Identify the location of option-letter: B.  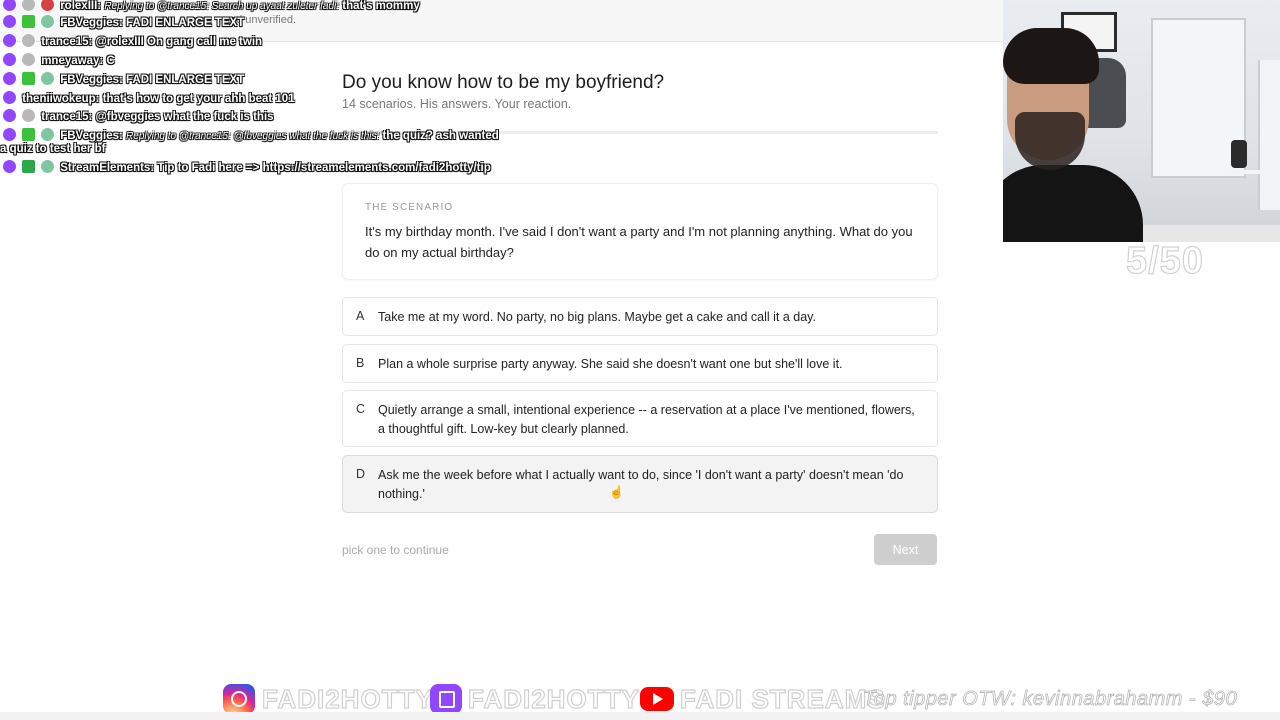
(360, 363).